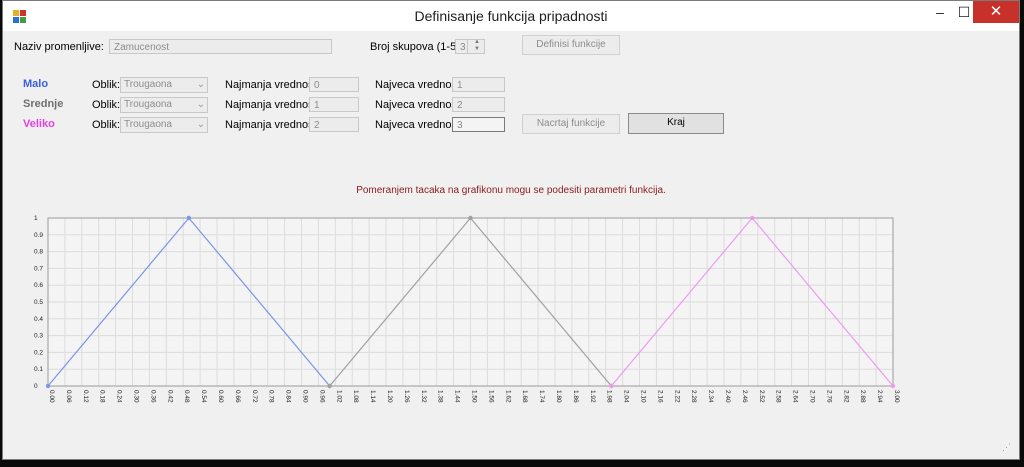 This screenshot has height=467, width=1024. Describe the element at coordinates (474, 396) in the screenshot. I see `x-tick-label: 1.50` at that location.